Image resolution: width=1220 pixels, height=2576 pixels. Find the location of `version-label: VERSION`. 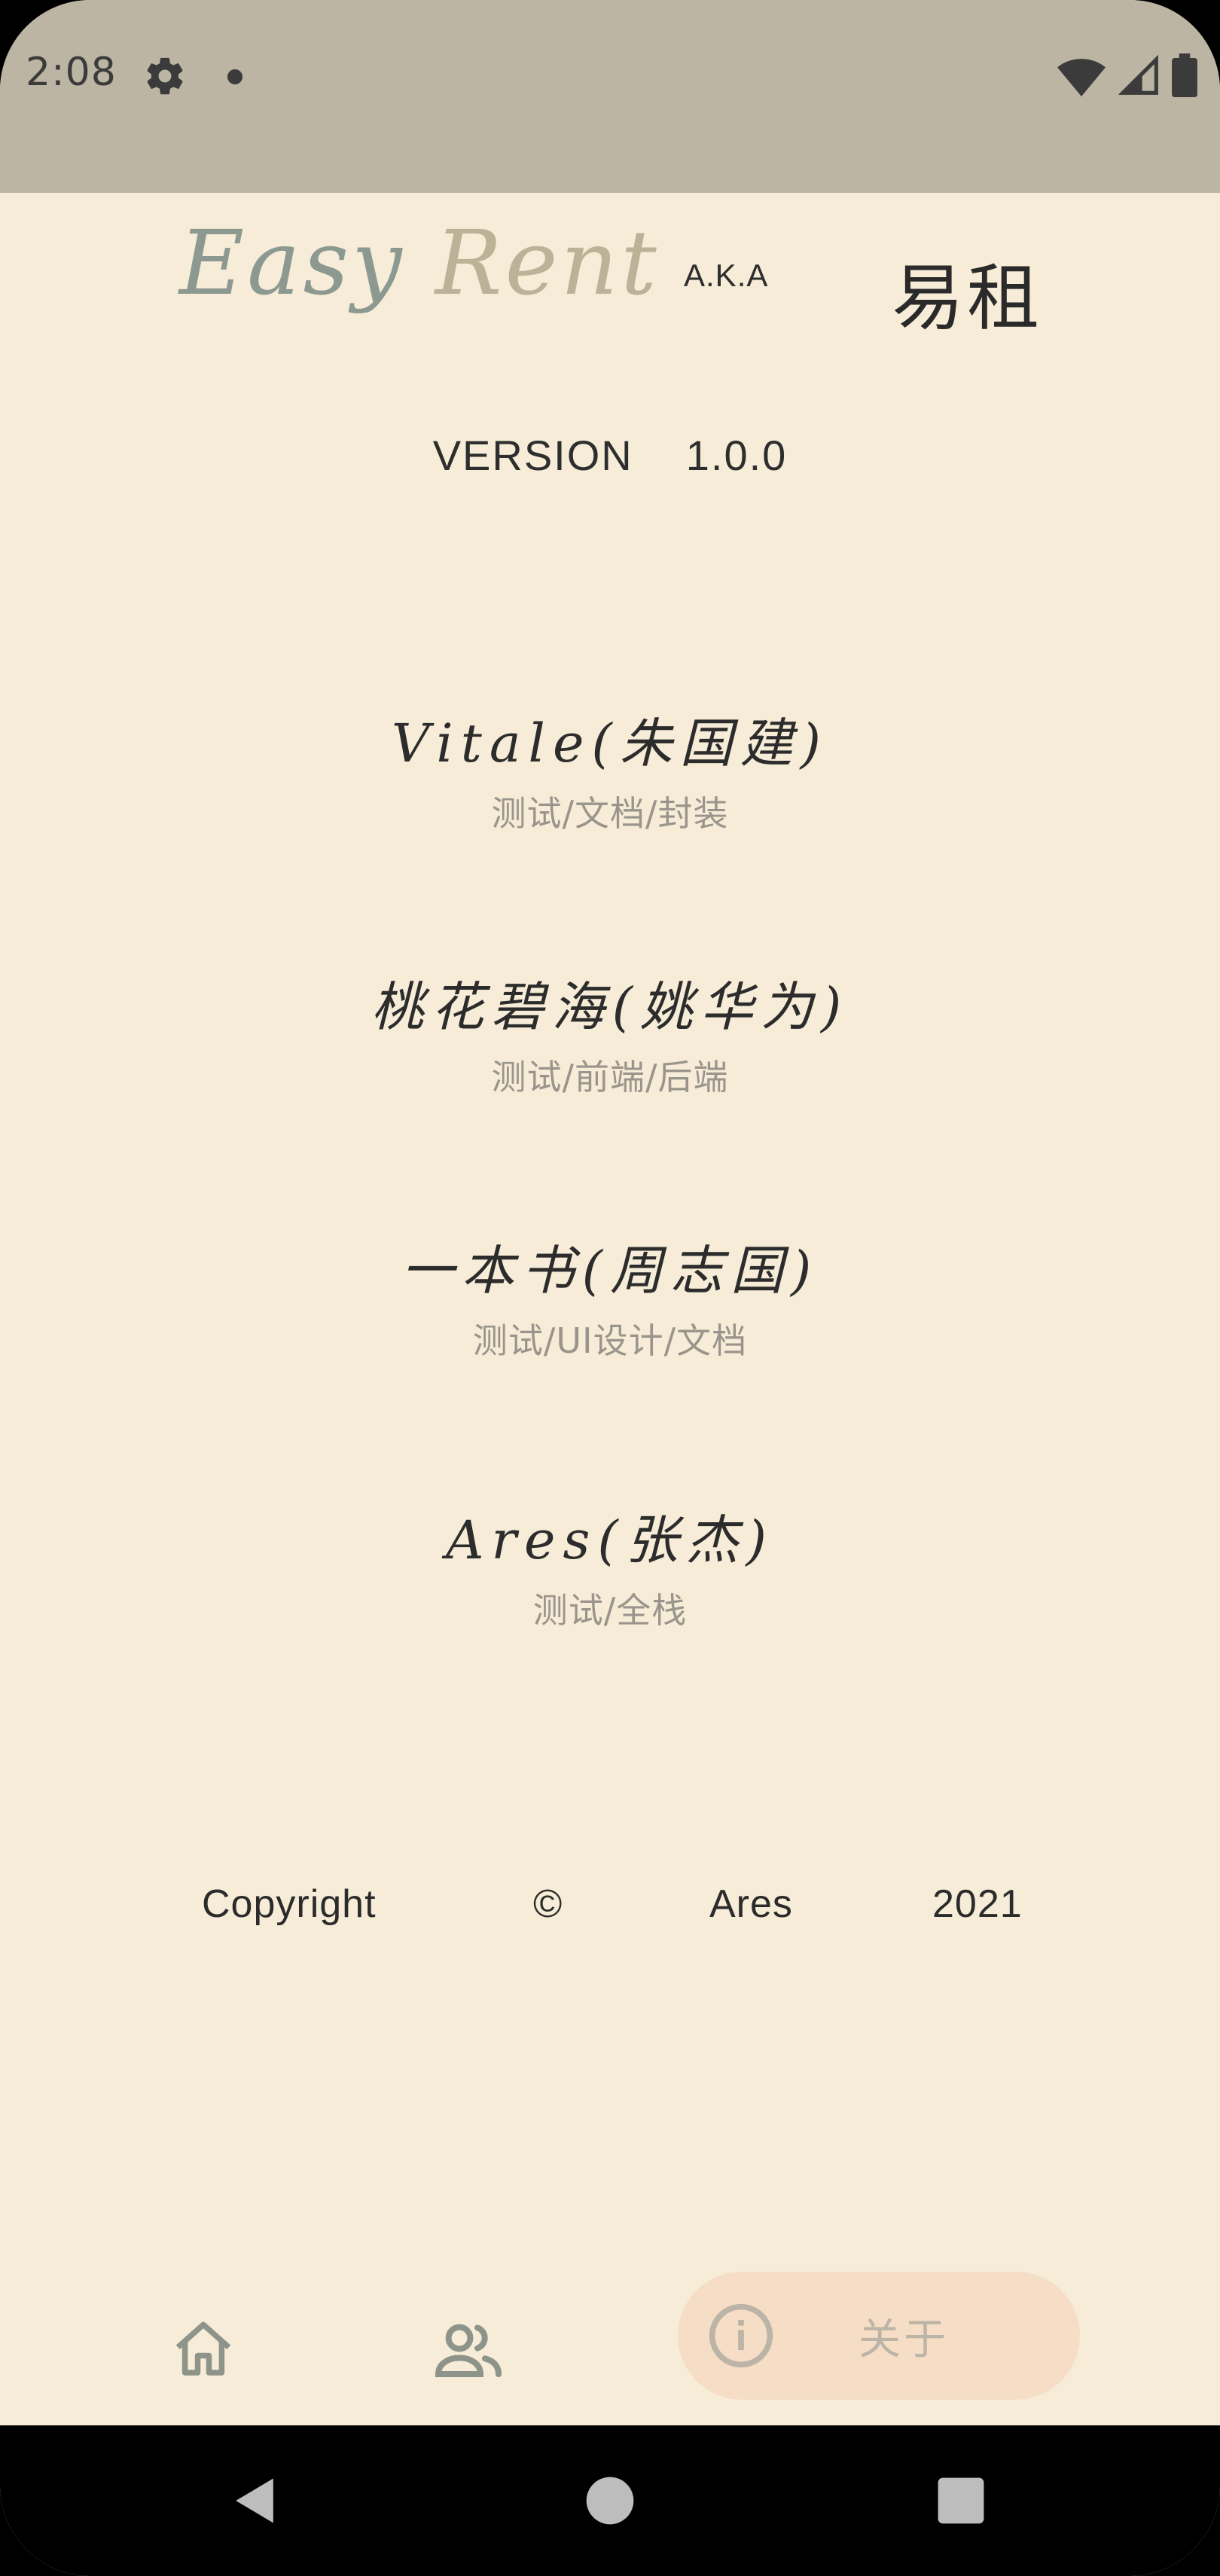

version-label: VERSION is located at coordinates (532, 456).